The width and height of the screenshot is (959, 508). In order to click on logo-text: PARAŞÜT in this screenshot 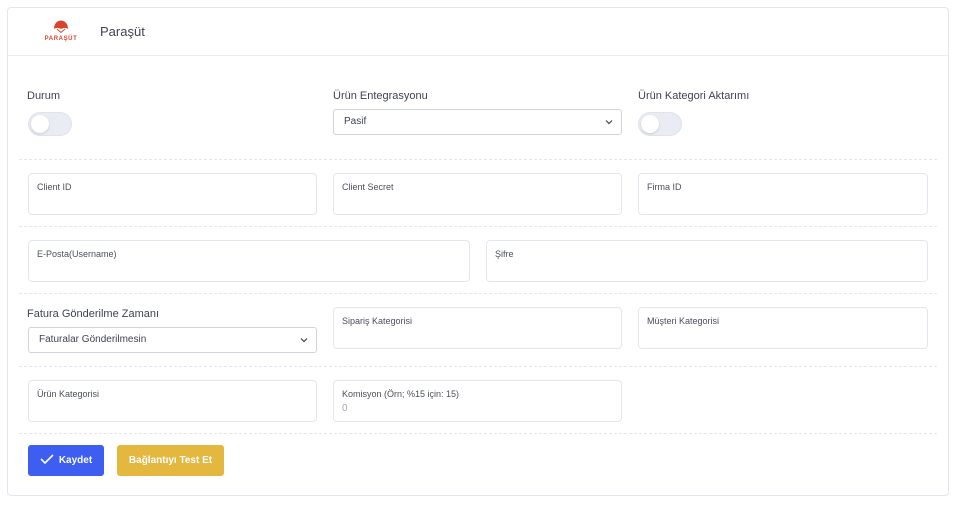, I will do `click(61, 39)`.